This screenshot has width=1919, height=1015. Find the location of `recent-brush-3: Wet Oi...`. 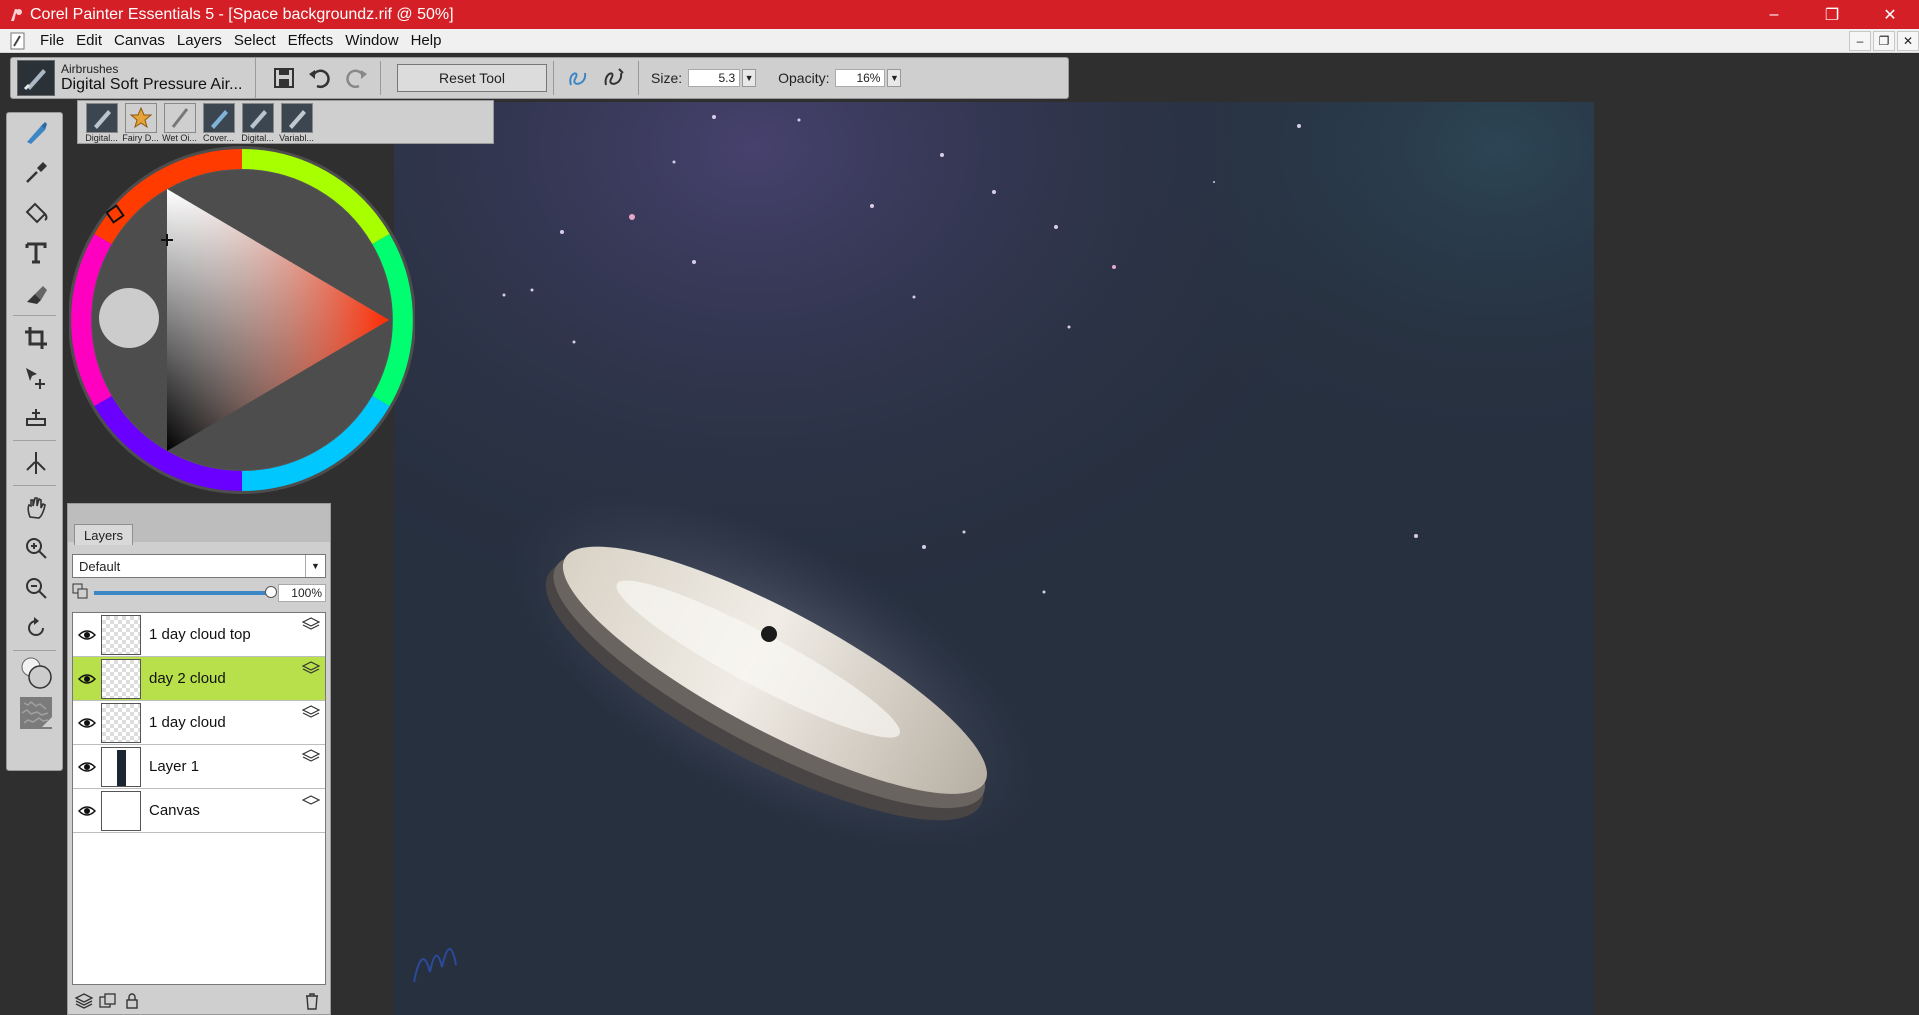

recent-brush-3: Wet Oi... is located at coordinates (179, 123).